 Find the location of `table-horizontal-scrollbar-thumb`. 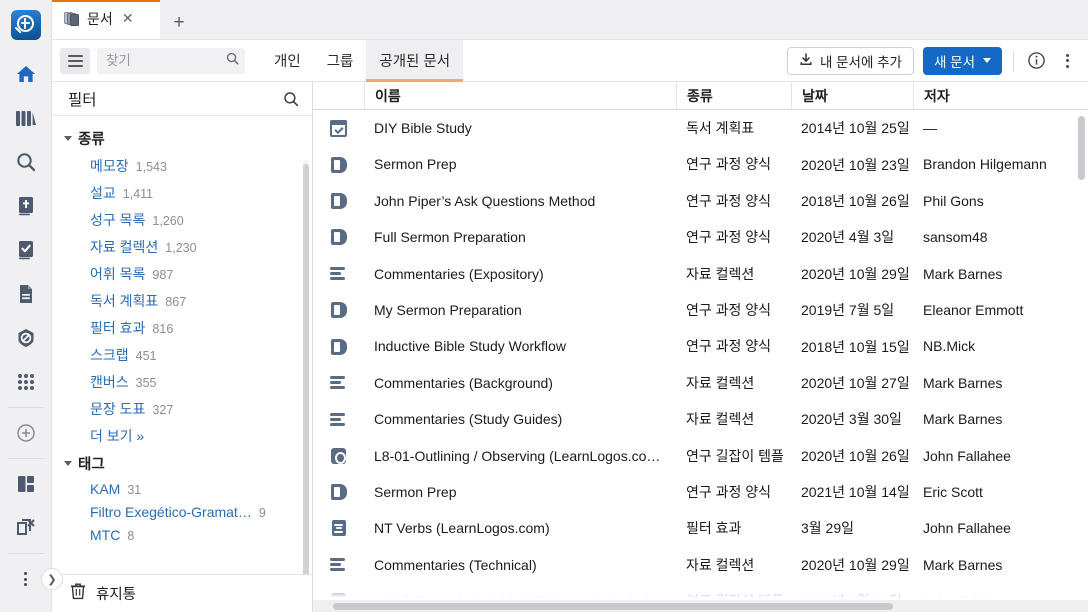

table-horizontal-scrollbar-thumb is located at coordinates (613, 606).